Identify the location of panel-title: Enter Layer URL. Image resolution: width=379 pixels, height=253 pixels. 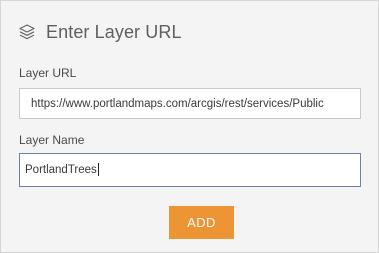
(114, 31).